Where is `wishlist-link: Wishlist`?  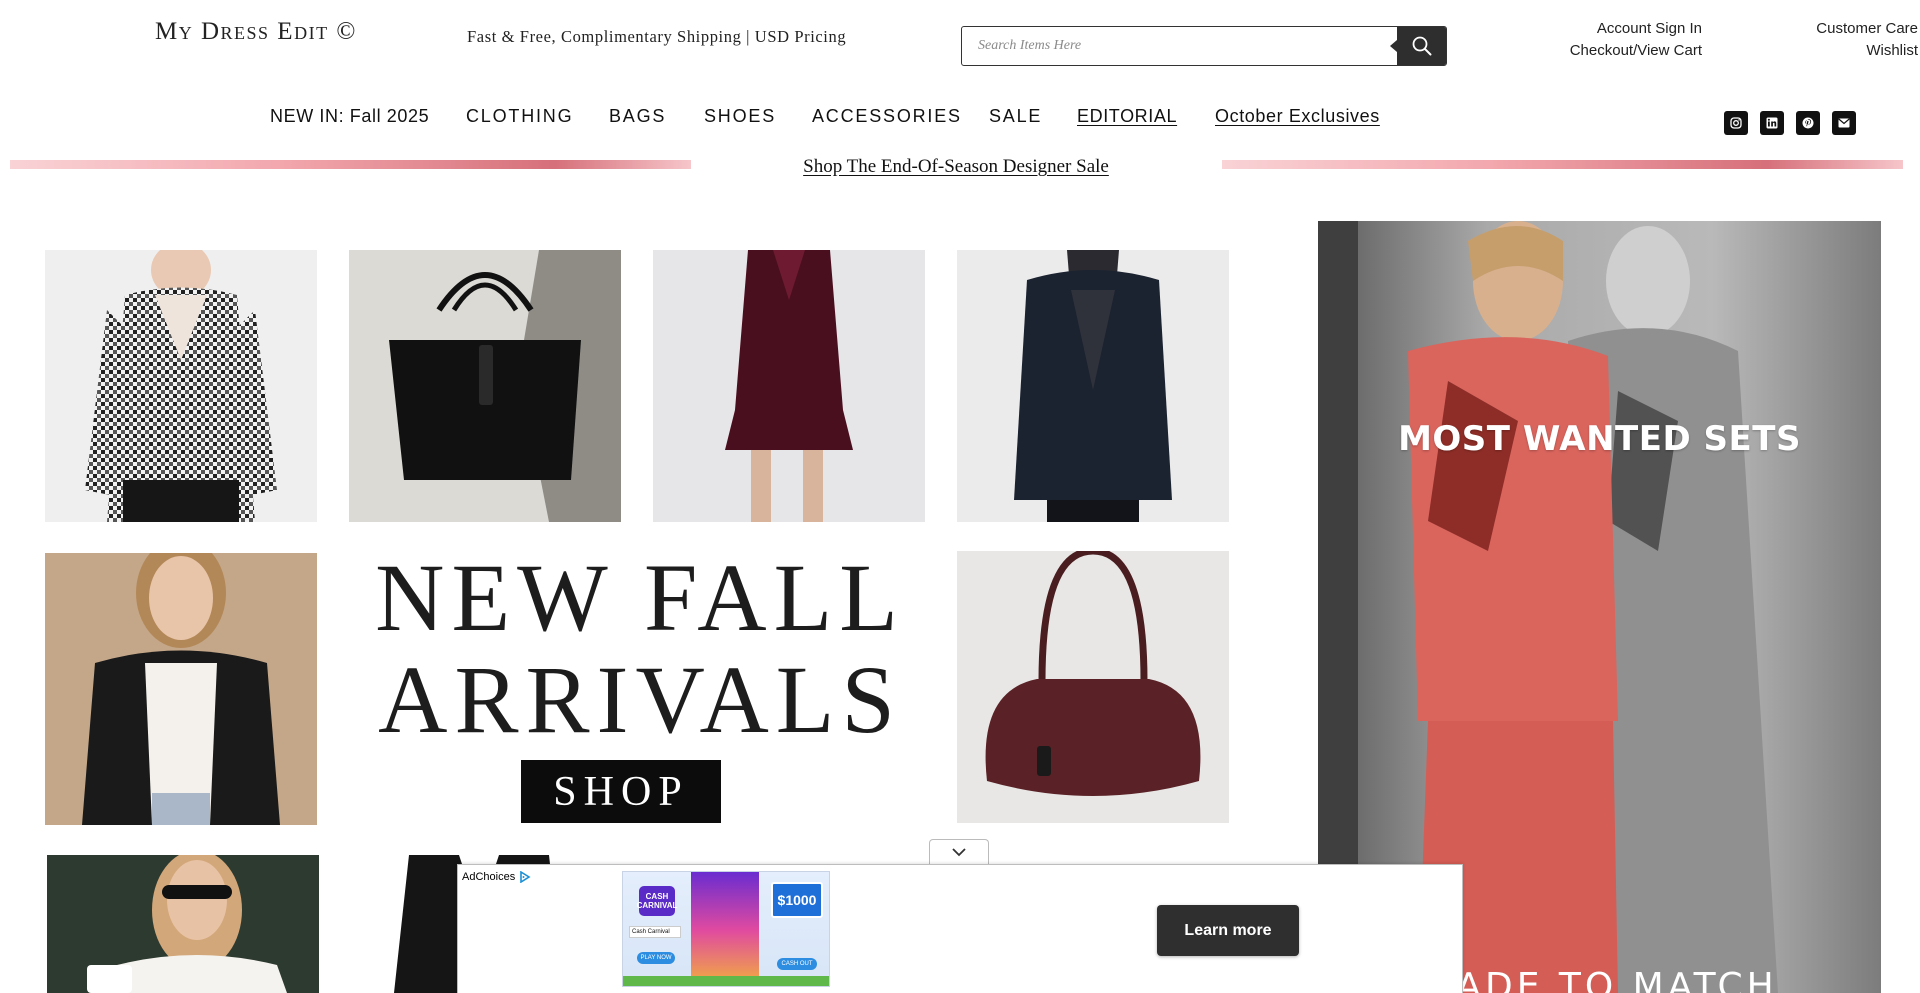
wishlist-link: Wishlist is located at coordinates (1854, 51).